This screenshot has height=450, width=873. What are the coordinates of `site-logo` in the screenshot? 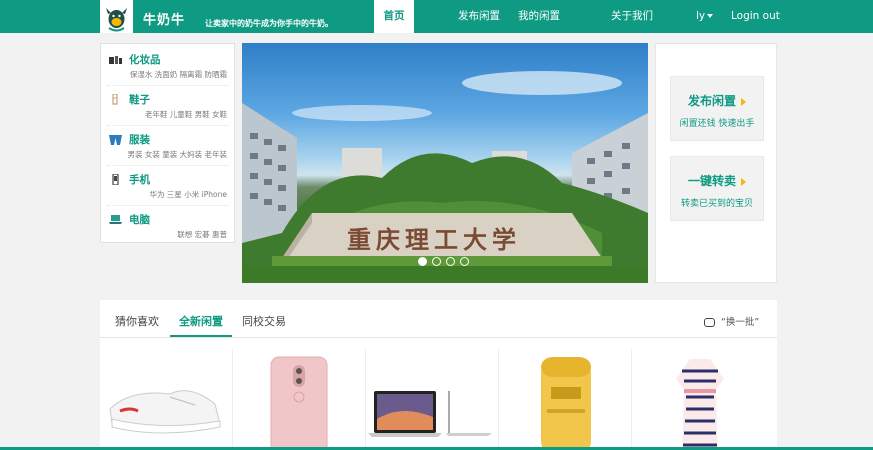 It's located at (116, 16).